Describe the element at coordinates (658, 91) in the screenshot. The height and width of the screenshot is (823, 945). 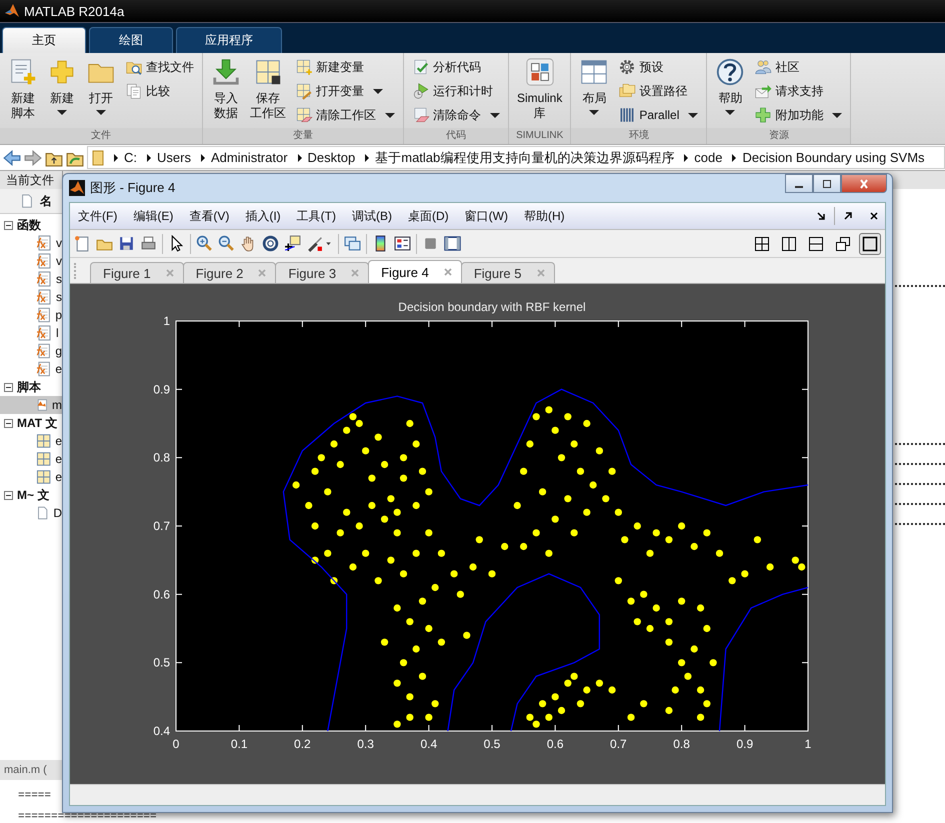
I see `ribbon-button: 设置路径` at that location.